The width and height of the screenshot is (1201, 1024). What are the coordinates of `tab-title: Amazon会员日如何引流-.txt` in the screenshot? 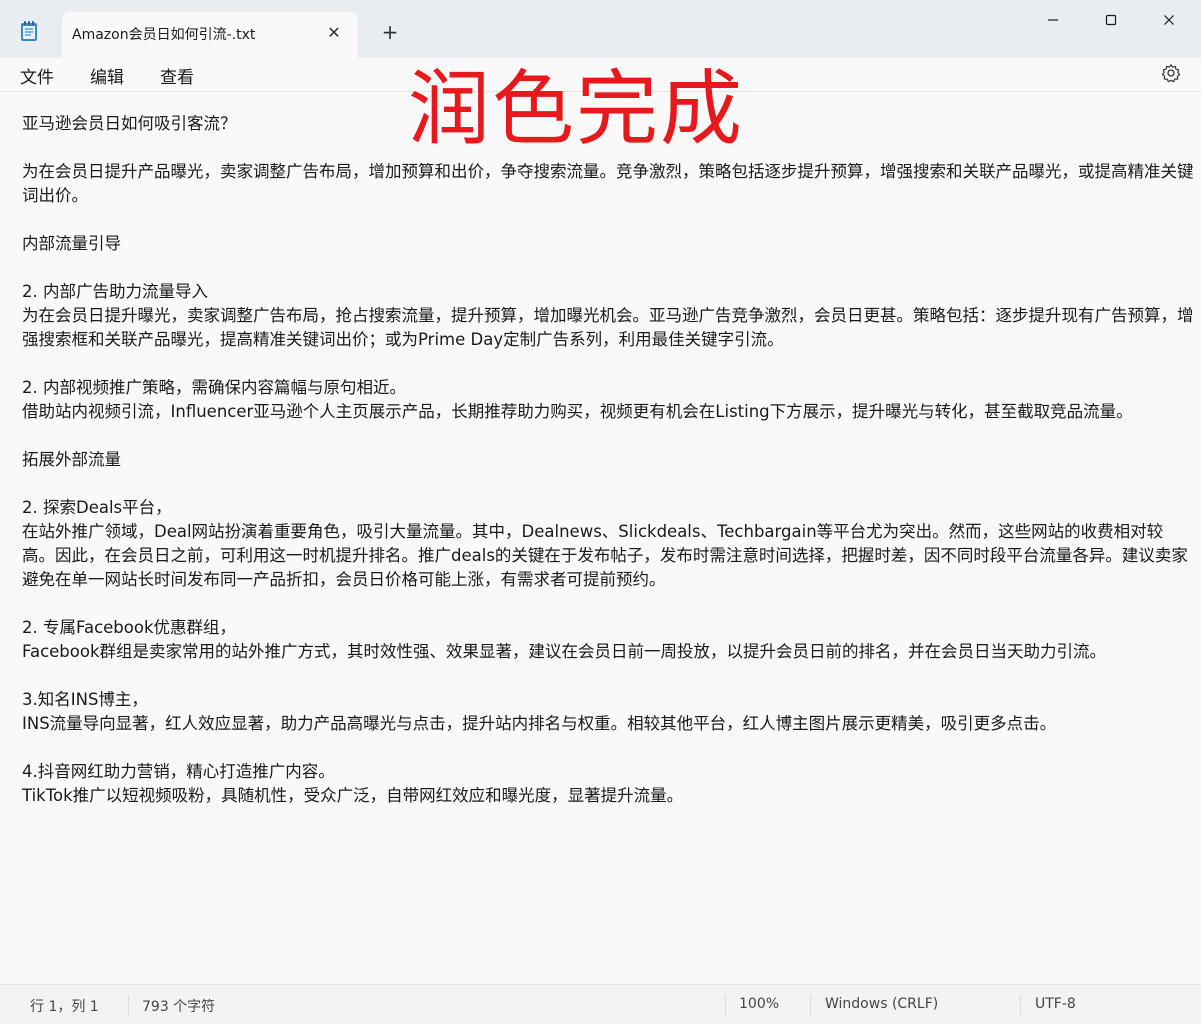 It's located at (164, 35).